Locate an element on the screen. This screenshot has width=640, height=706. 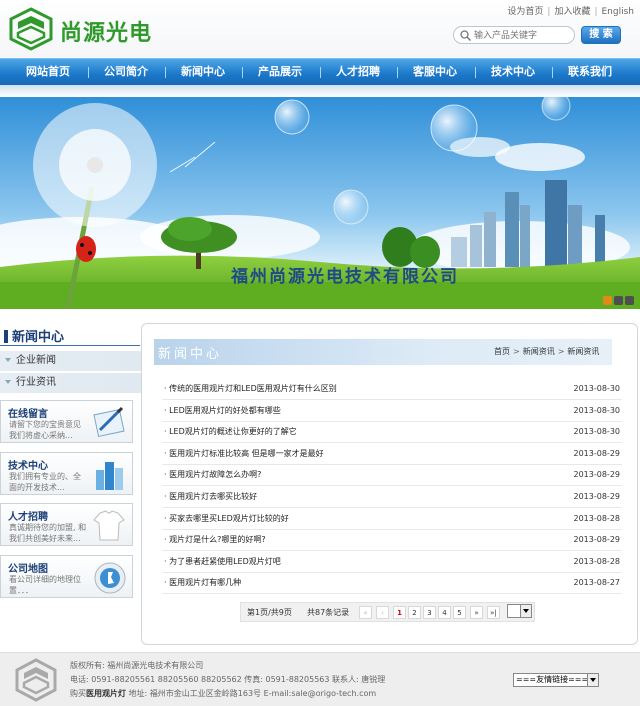
header: 尚源光电 设为首页|加入收藏|English 搜 索 is located at coordinates (320, 29).